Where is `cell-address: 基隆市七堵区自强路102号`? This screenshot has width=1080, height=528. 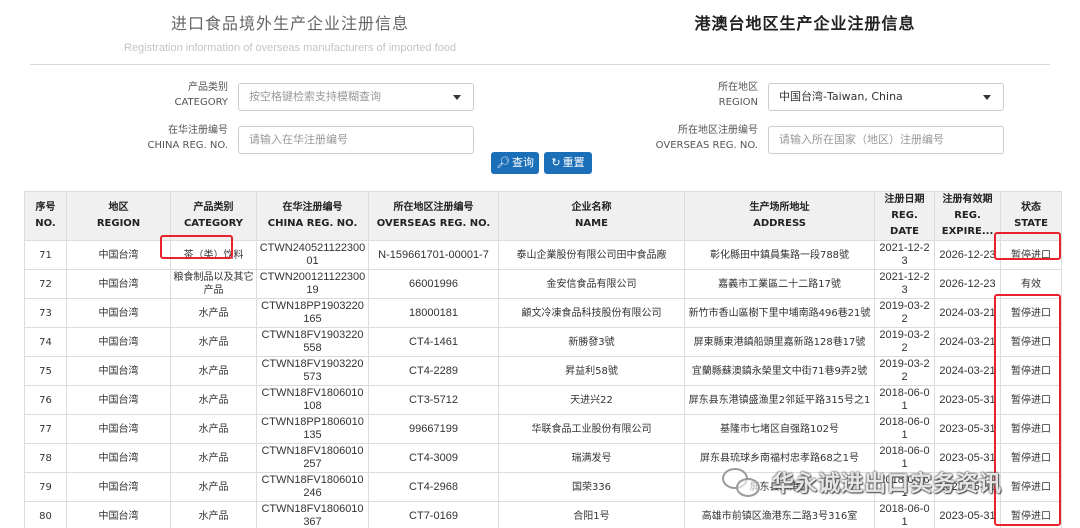 cell-address: 基隆市七堵区自强路102号 is located at coordinates (779, 429).